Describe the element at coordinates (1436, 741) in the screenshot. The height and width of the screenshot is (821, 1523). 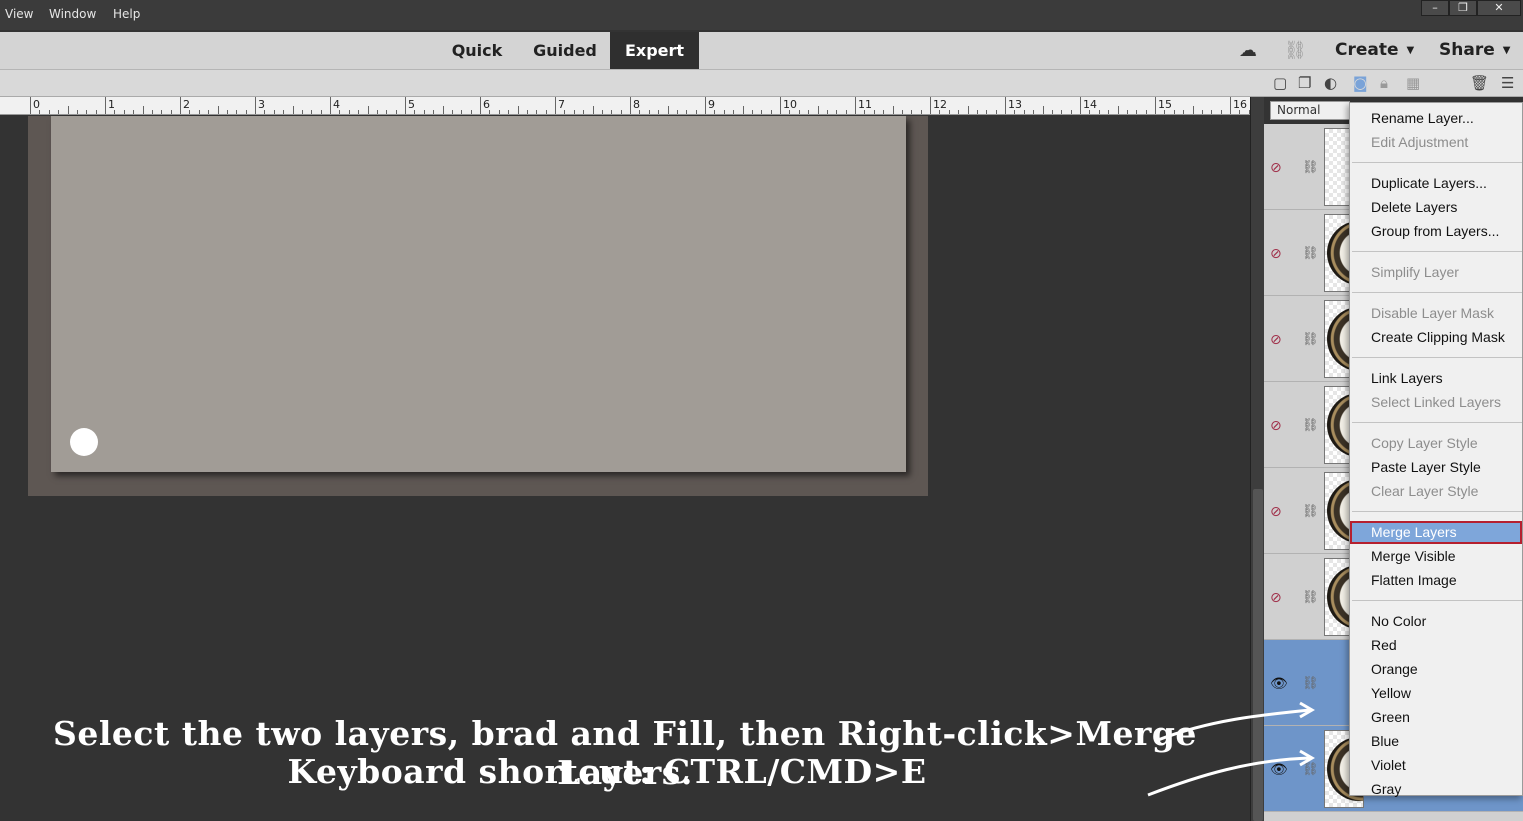
I see `menu-item-blue: Blue` at that location.